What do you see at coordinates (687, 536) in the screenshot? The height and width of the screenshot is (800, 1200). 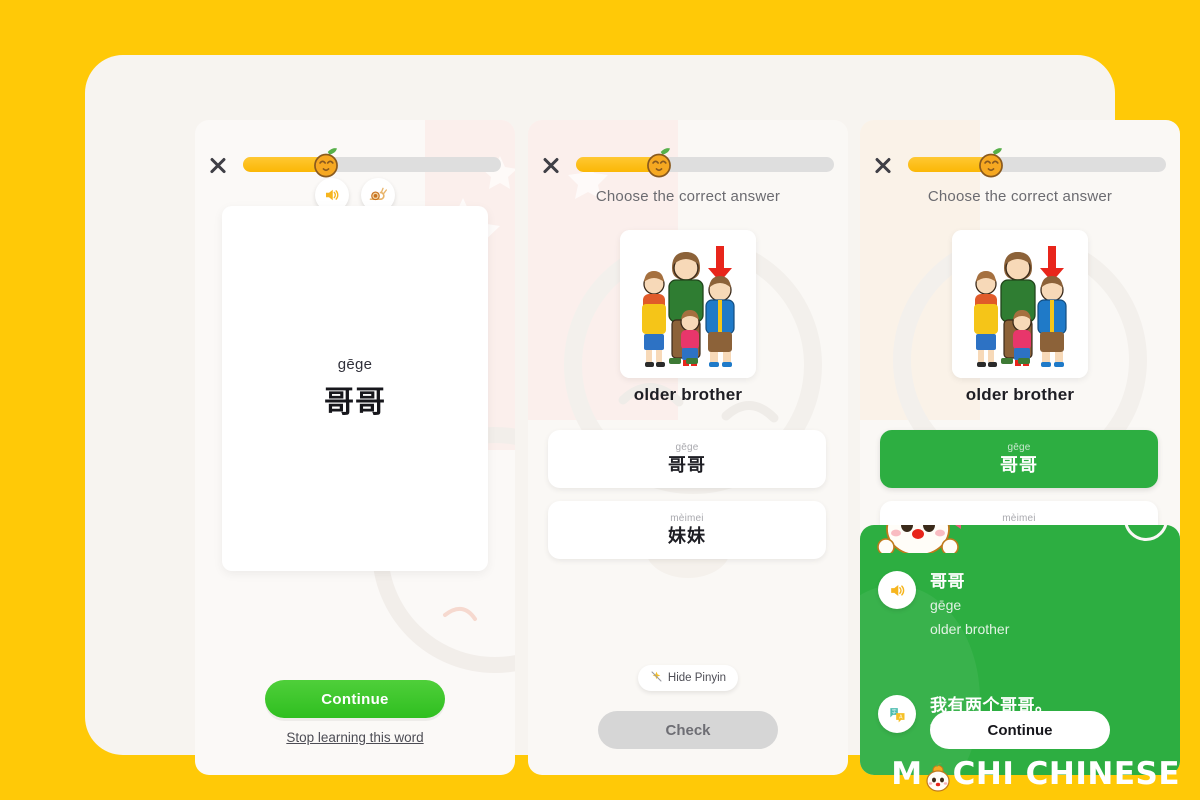 I see `option-hanzi: 妹妹` at bounding box center [687, 536].